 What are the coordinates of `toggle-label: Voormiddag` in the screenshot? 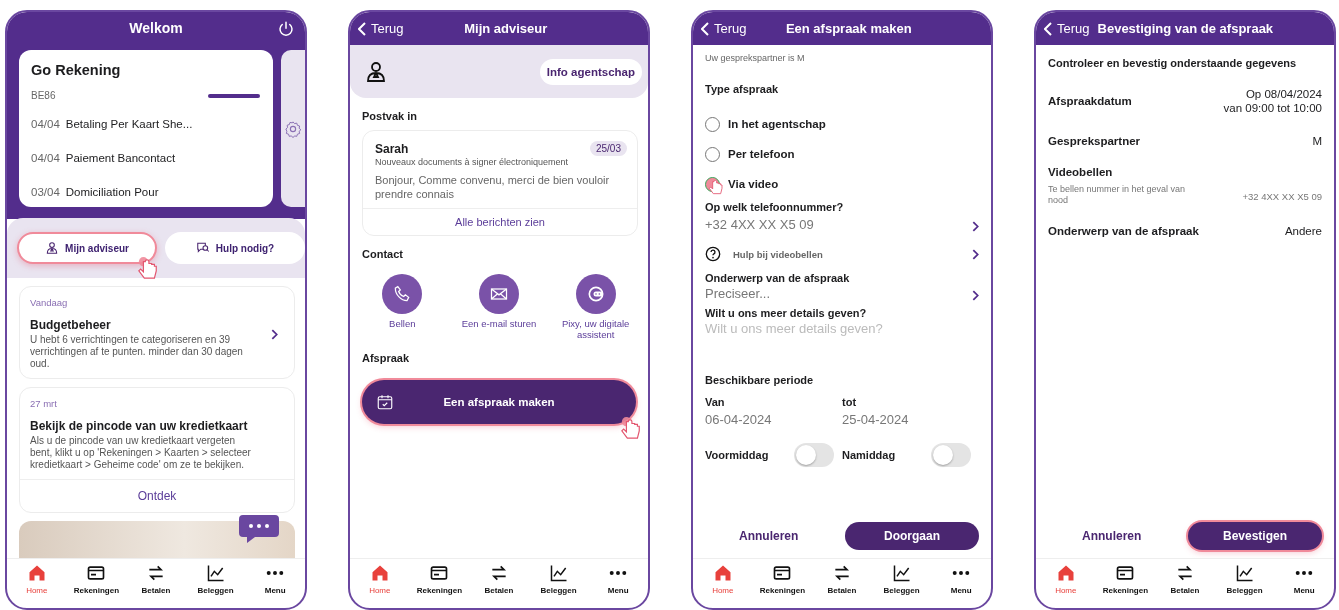 It's located at (737, 455).